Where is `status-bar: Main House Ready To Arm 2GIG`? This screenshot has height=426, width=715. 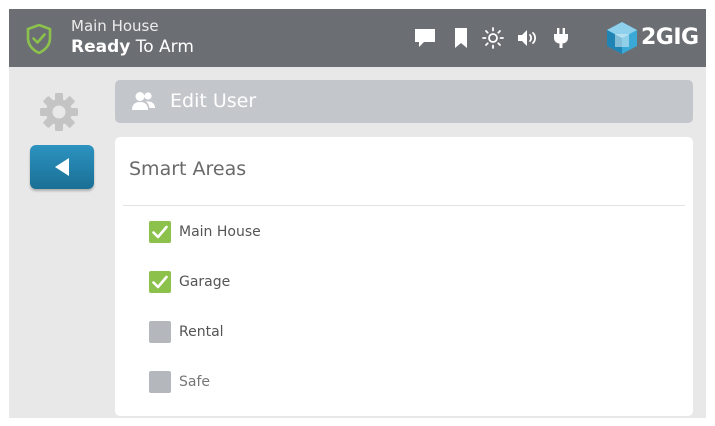
status-bar: Main House Ready To Arm 2GIG is located at coordinates (357, 38).